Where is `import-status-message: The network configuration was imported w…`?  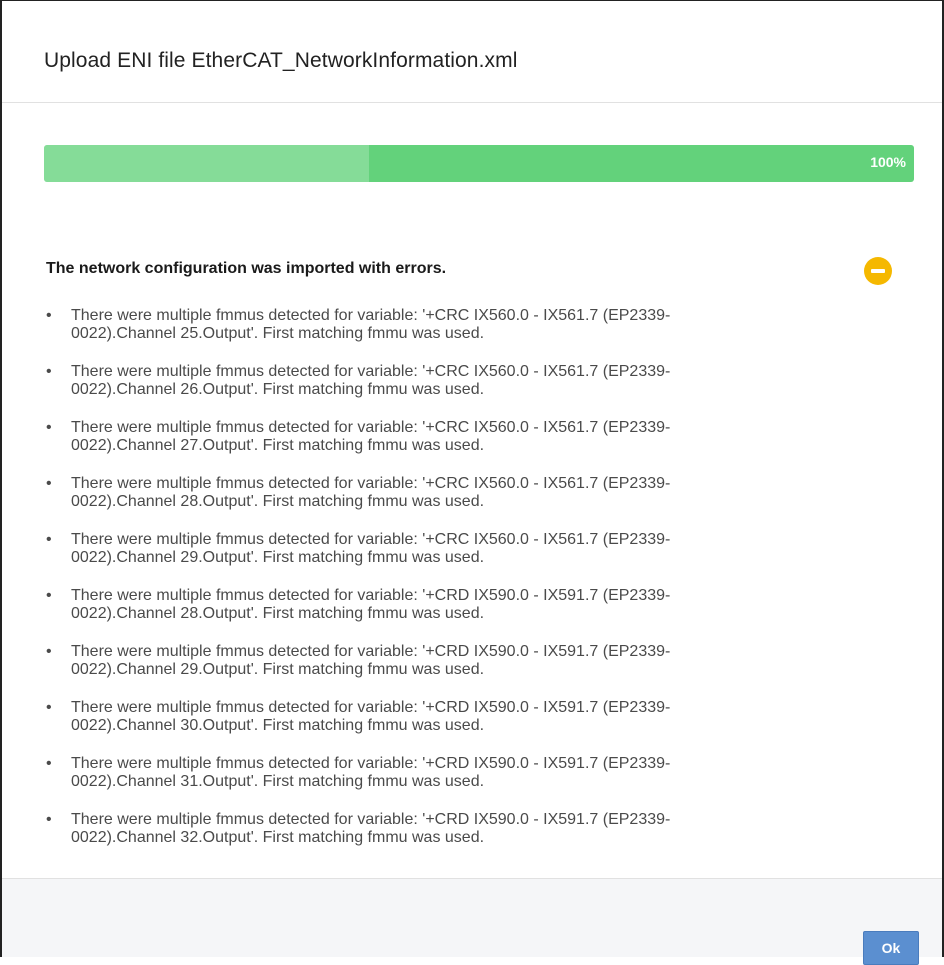 import-status-message: The network configuration was imported w… is located at coordinates (246, 268).